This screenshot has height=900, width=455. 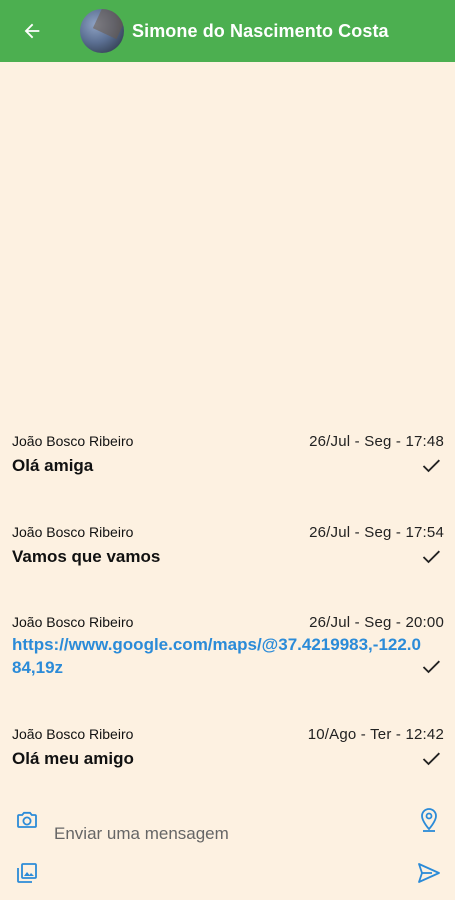 I want to click on camera-icon, so click(x=27, y=819).